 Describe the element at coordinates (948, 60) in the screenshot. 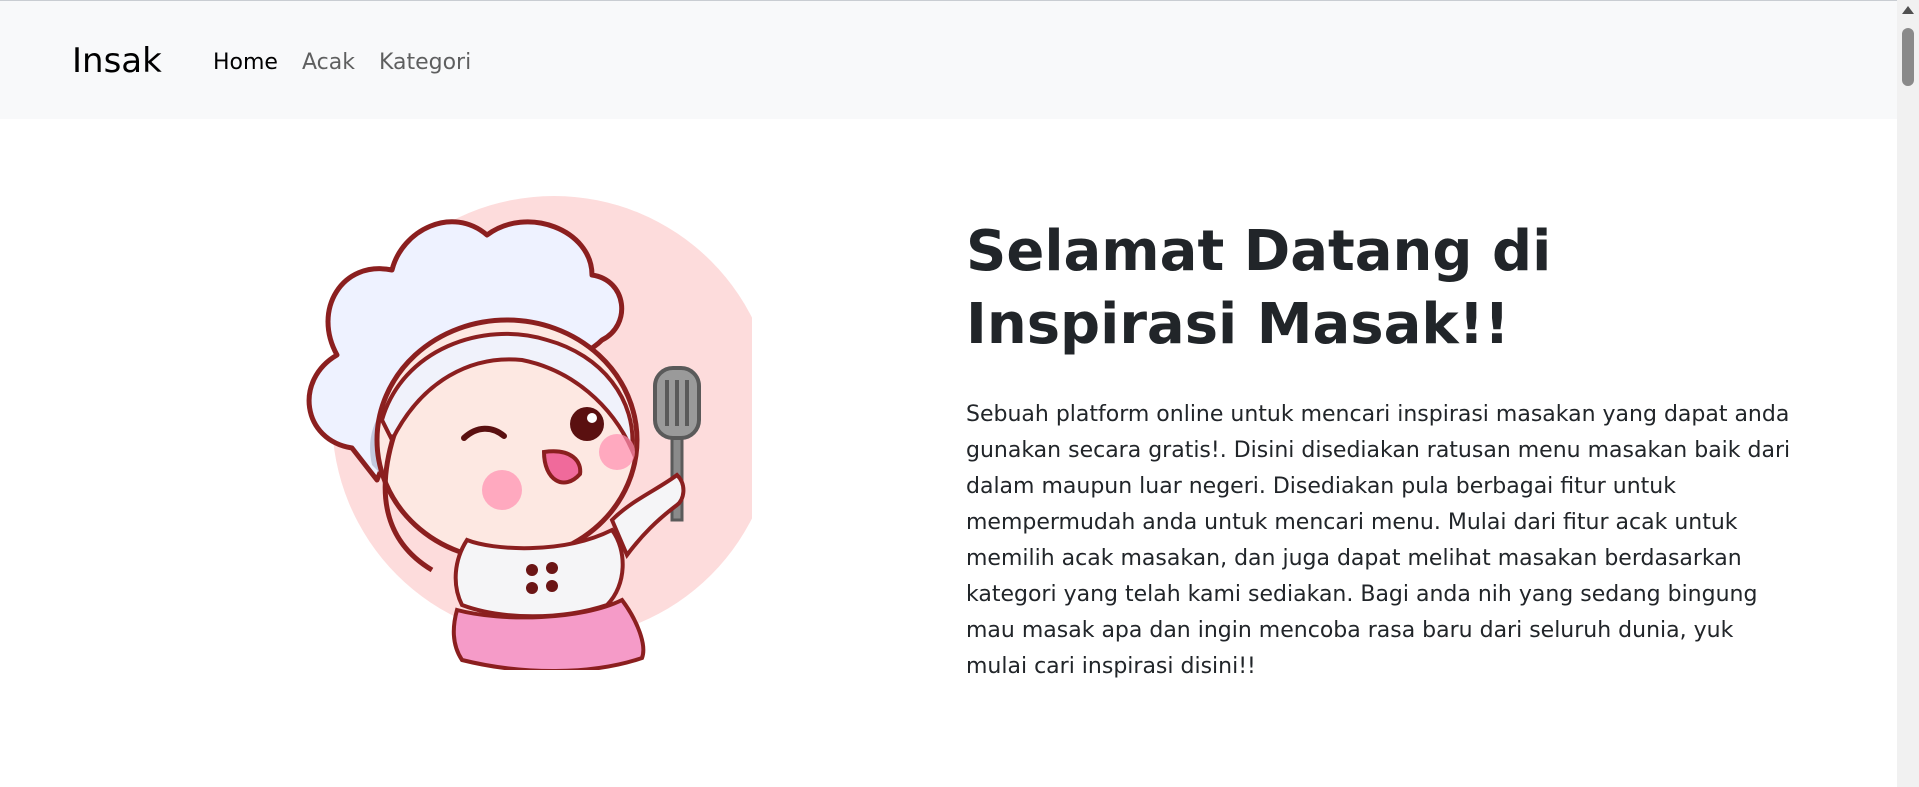

I see `navbar: Insak Home Acak Kategori` at that location.